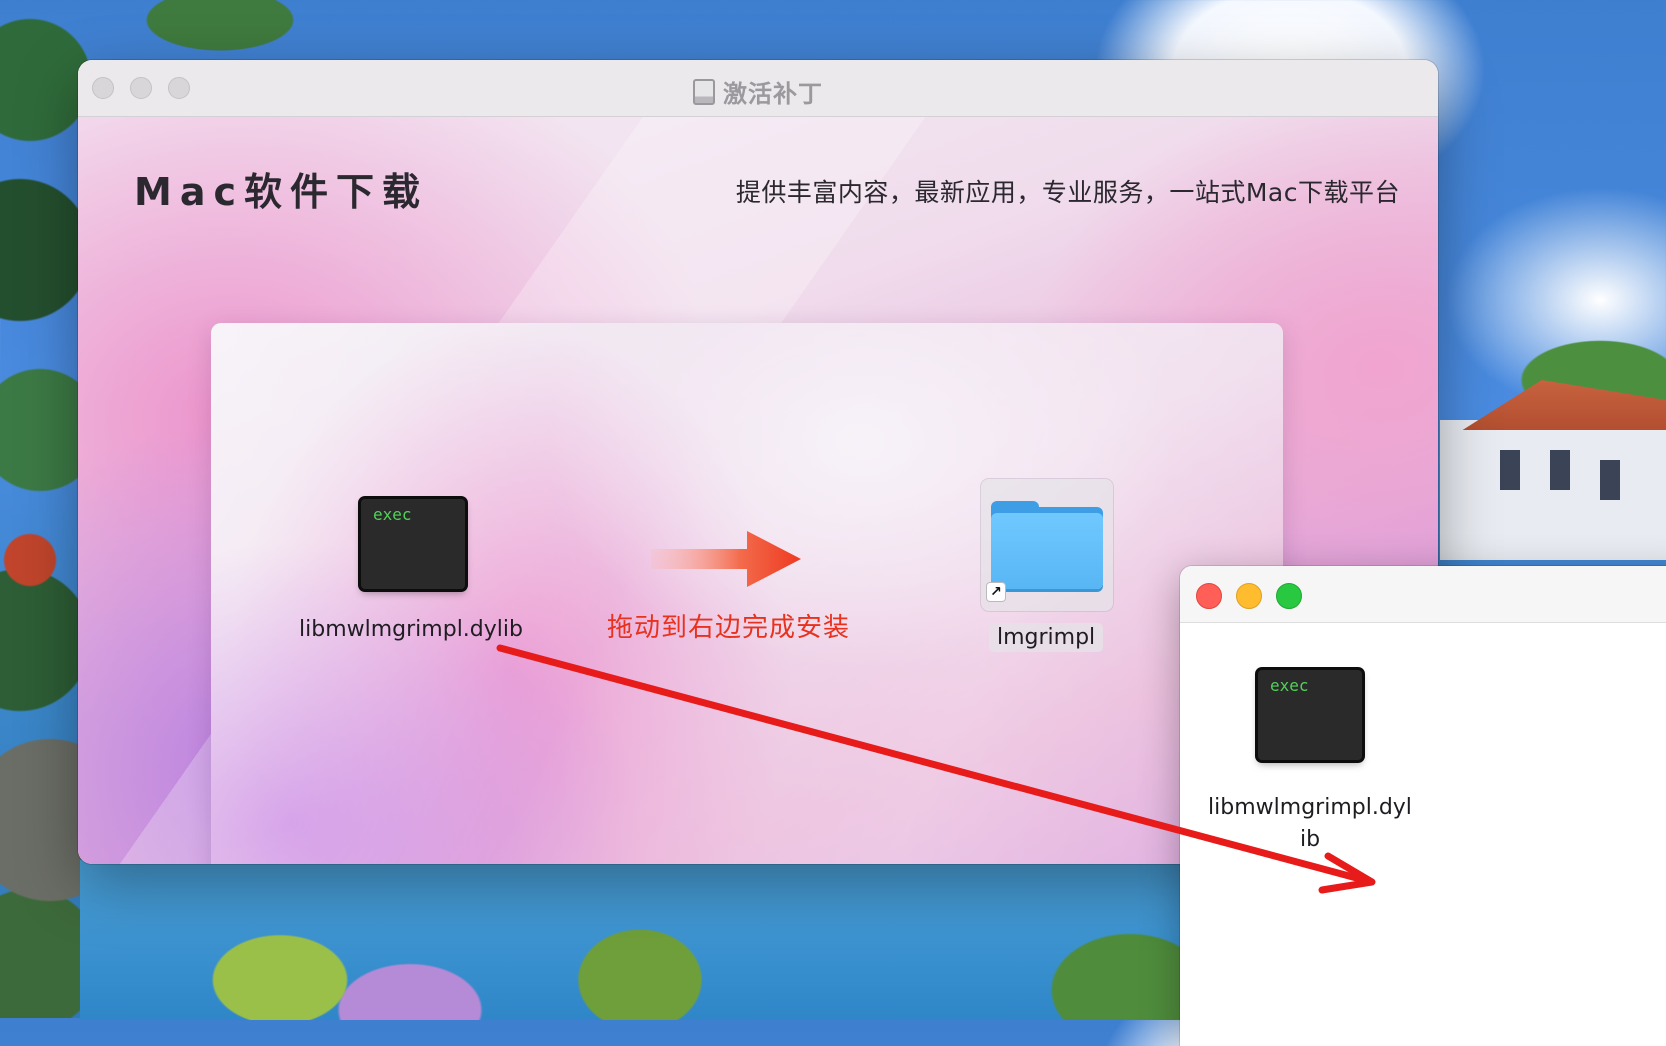 The height and width of the screenshot is (1046, 1666). I want to click on close-button, so click(1209, 596).